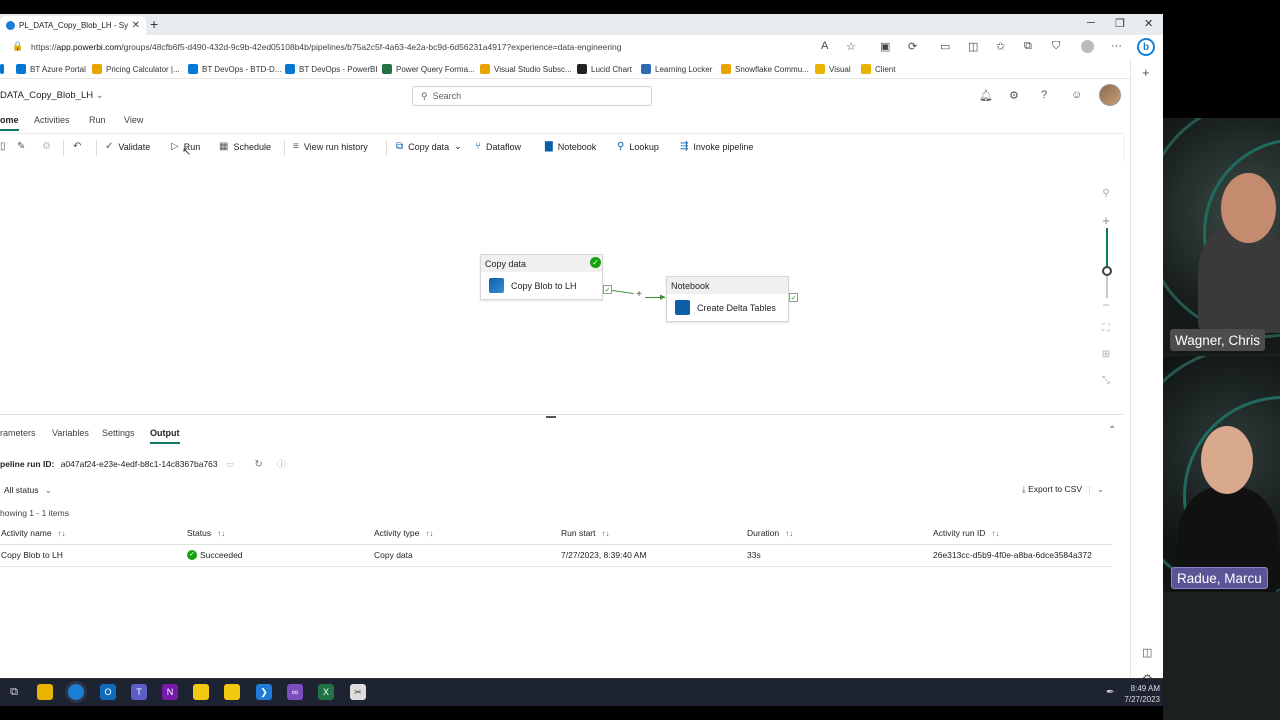 The height and width of the screenshot is (720, 1280). Describe the element at coordinates (295, 692) in the screenshot. I see `visual-studio-icon: ∞` at that location.